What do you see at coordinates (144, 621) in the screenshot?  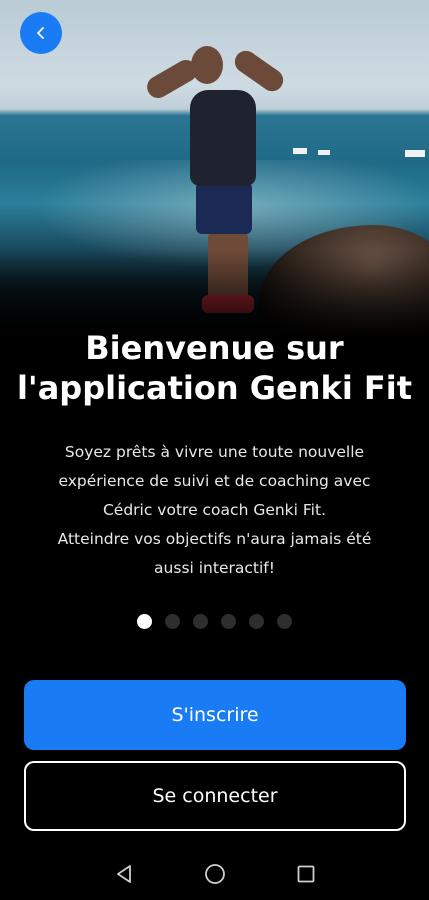 I see `page-dot-active` at bounding box center [144, 621].